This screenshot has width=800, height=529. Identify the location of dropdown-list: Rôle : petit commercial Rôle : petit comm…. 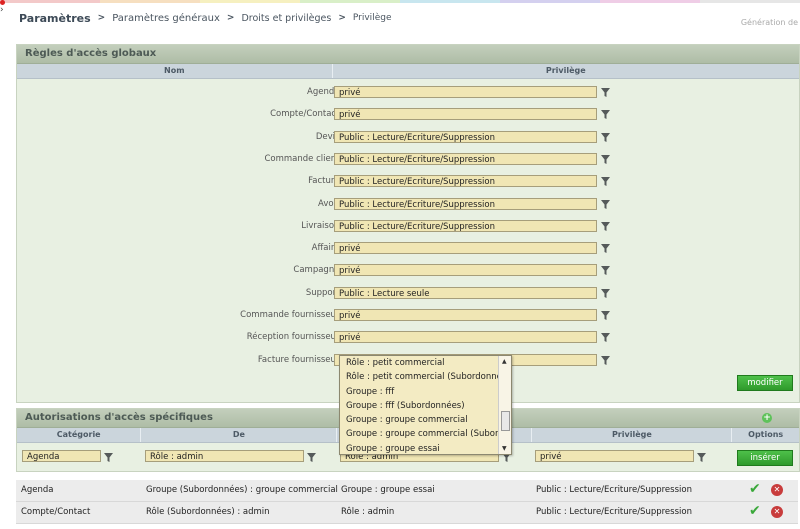
(425, 405).